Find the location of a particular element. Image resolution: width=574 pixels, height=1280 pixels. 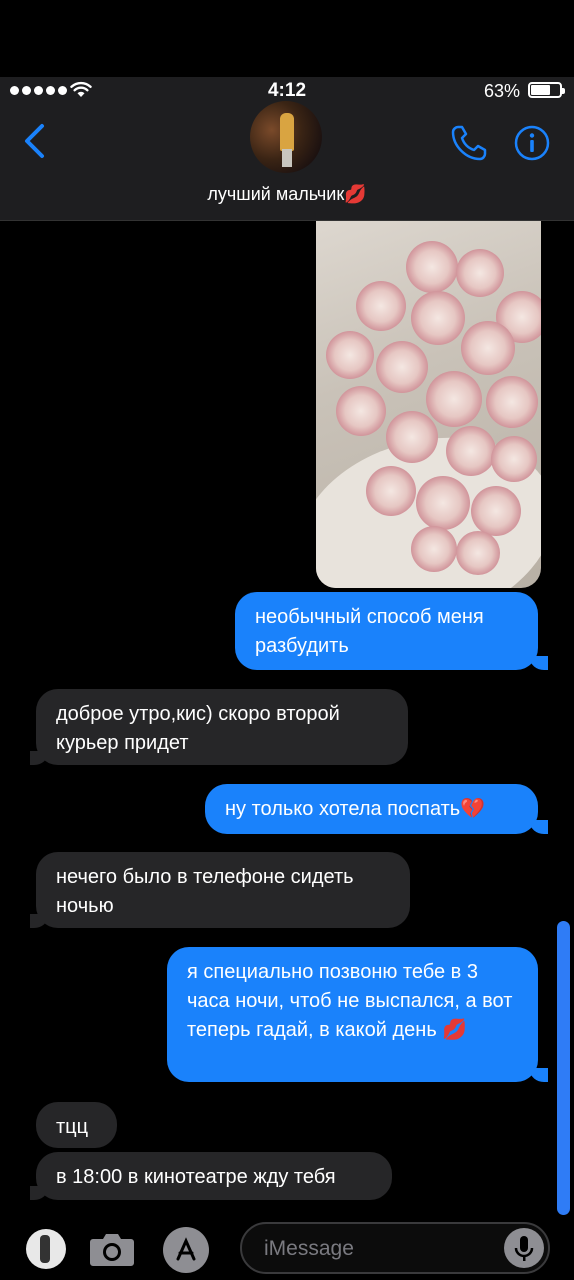

message-outgoing: ну только хотела поспать💔 is located at coordinates (371, 809).